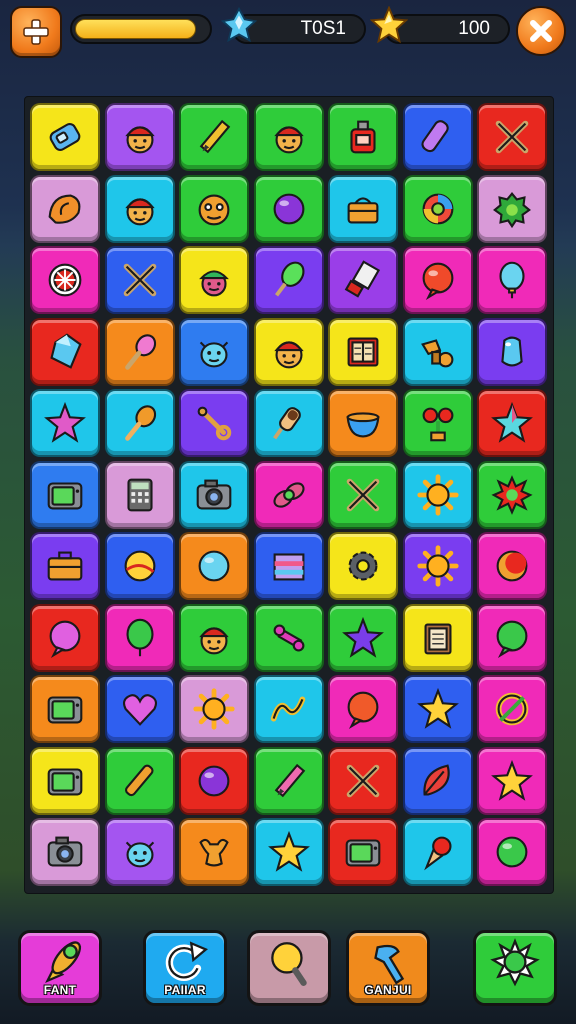 The image size is (576, 1024). I want to click on gear-icon, so click(363, 566).